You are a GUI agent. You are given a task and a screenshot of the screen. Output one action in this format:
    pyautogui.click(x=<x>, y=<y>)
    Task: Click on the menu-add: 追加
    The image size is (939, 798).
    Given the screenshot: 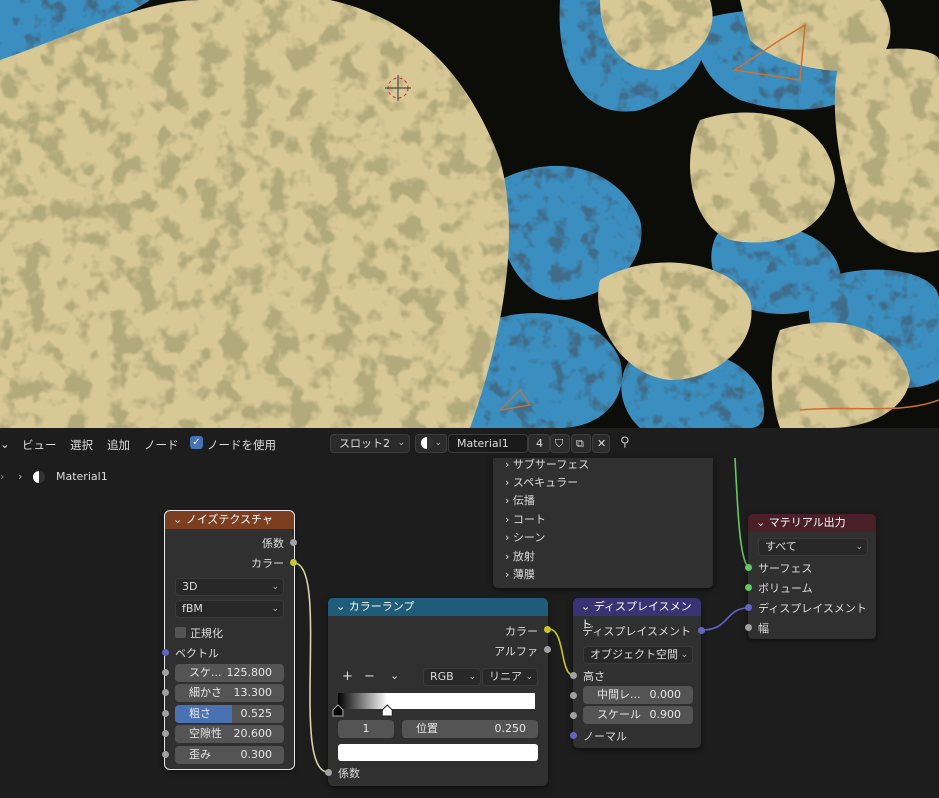 What is the action you would take?
    pyautogui.click(x=118, y=445)
    